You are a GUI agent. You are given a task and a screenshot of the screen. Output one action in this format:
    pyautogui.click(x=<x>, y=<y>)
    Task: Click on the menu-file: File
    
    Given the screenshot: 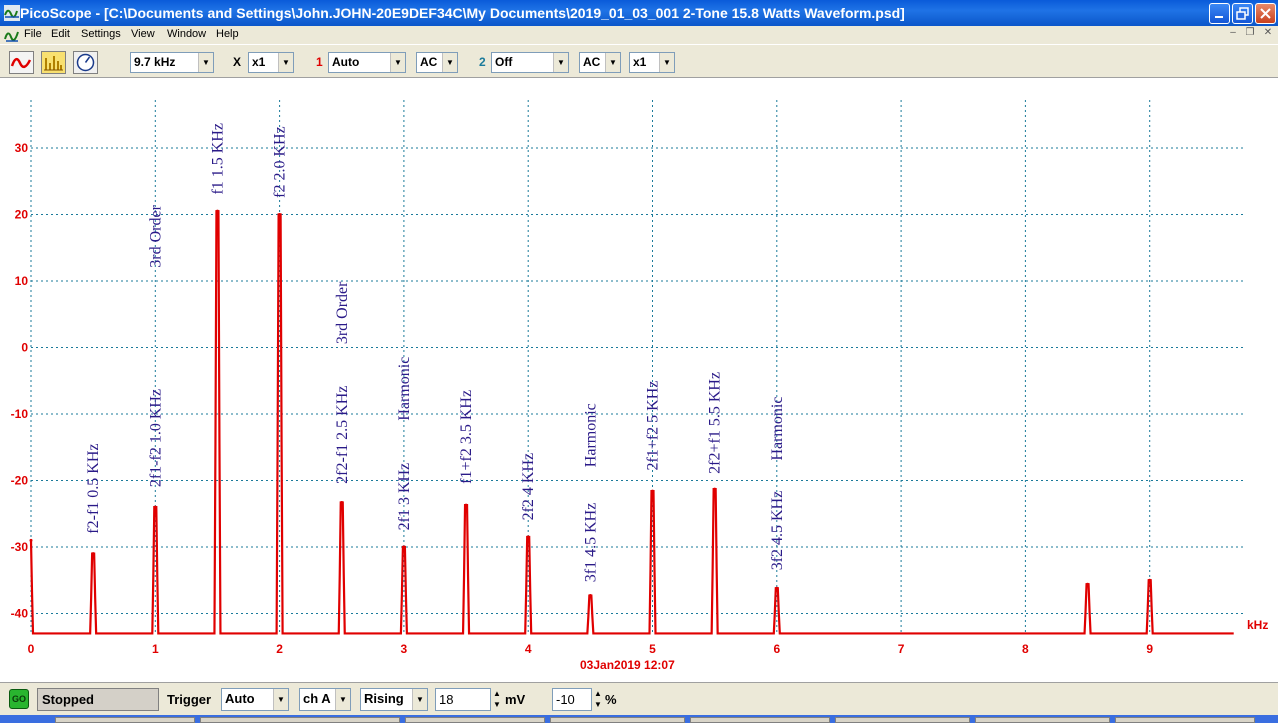 What is the action you would take?
    pyautogui.click(x=33, y=34)
    